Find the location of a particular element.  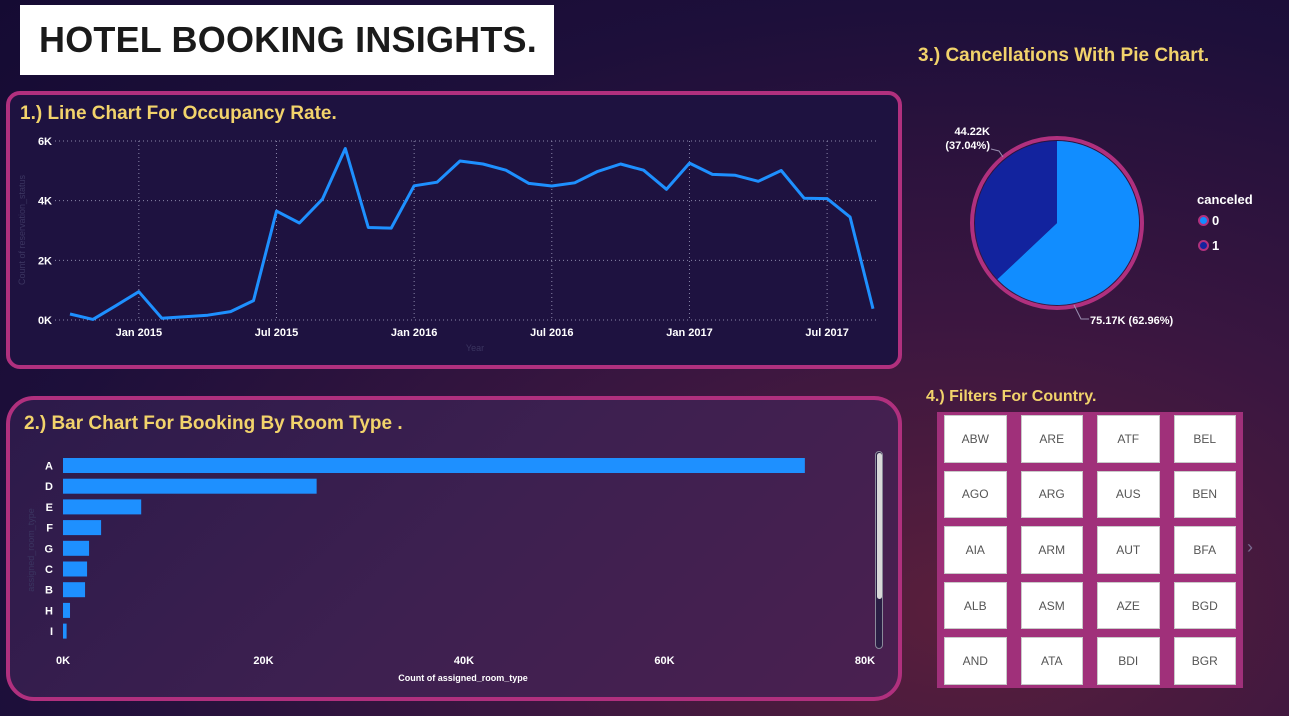

bar-category-label: B is located at coordinates (49, 591).